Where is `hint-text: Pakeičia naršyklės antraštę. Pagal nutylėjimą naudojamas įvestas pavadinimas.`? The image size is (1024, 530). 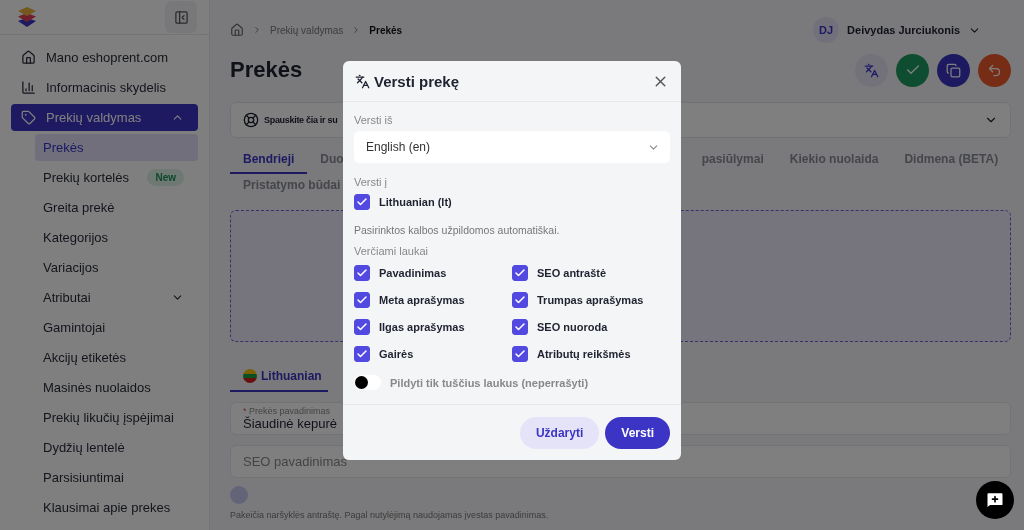 hint-text: Pakeičia naršyklės antraštę. Pagal nutylėjimą naudojamas įvestas pavadinimas. is located at coordinates (390, 515).